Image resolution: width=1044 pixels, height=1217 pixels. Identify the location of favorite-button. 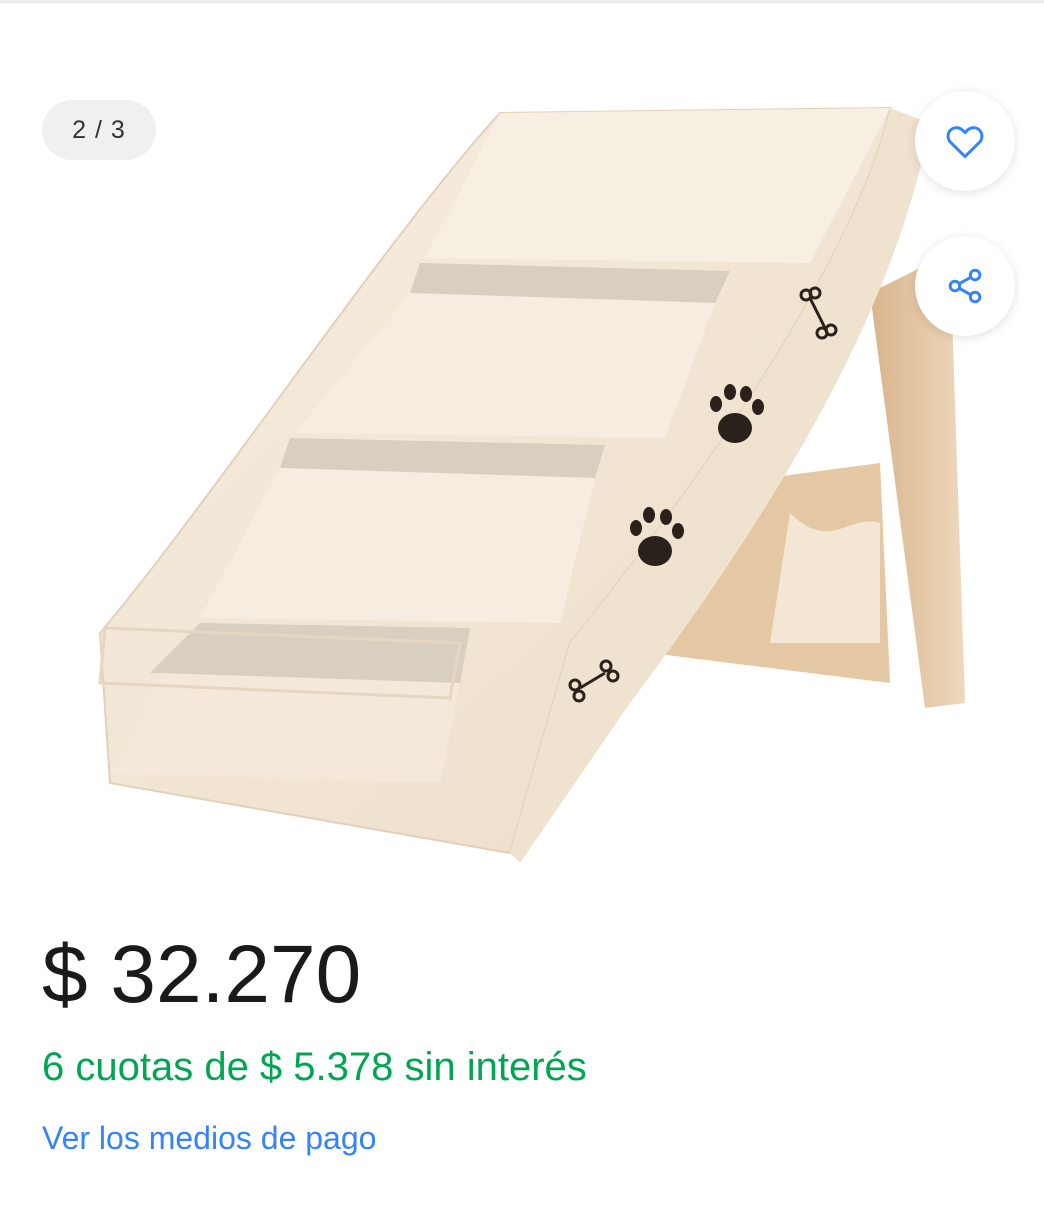
(965, 141).